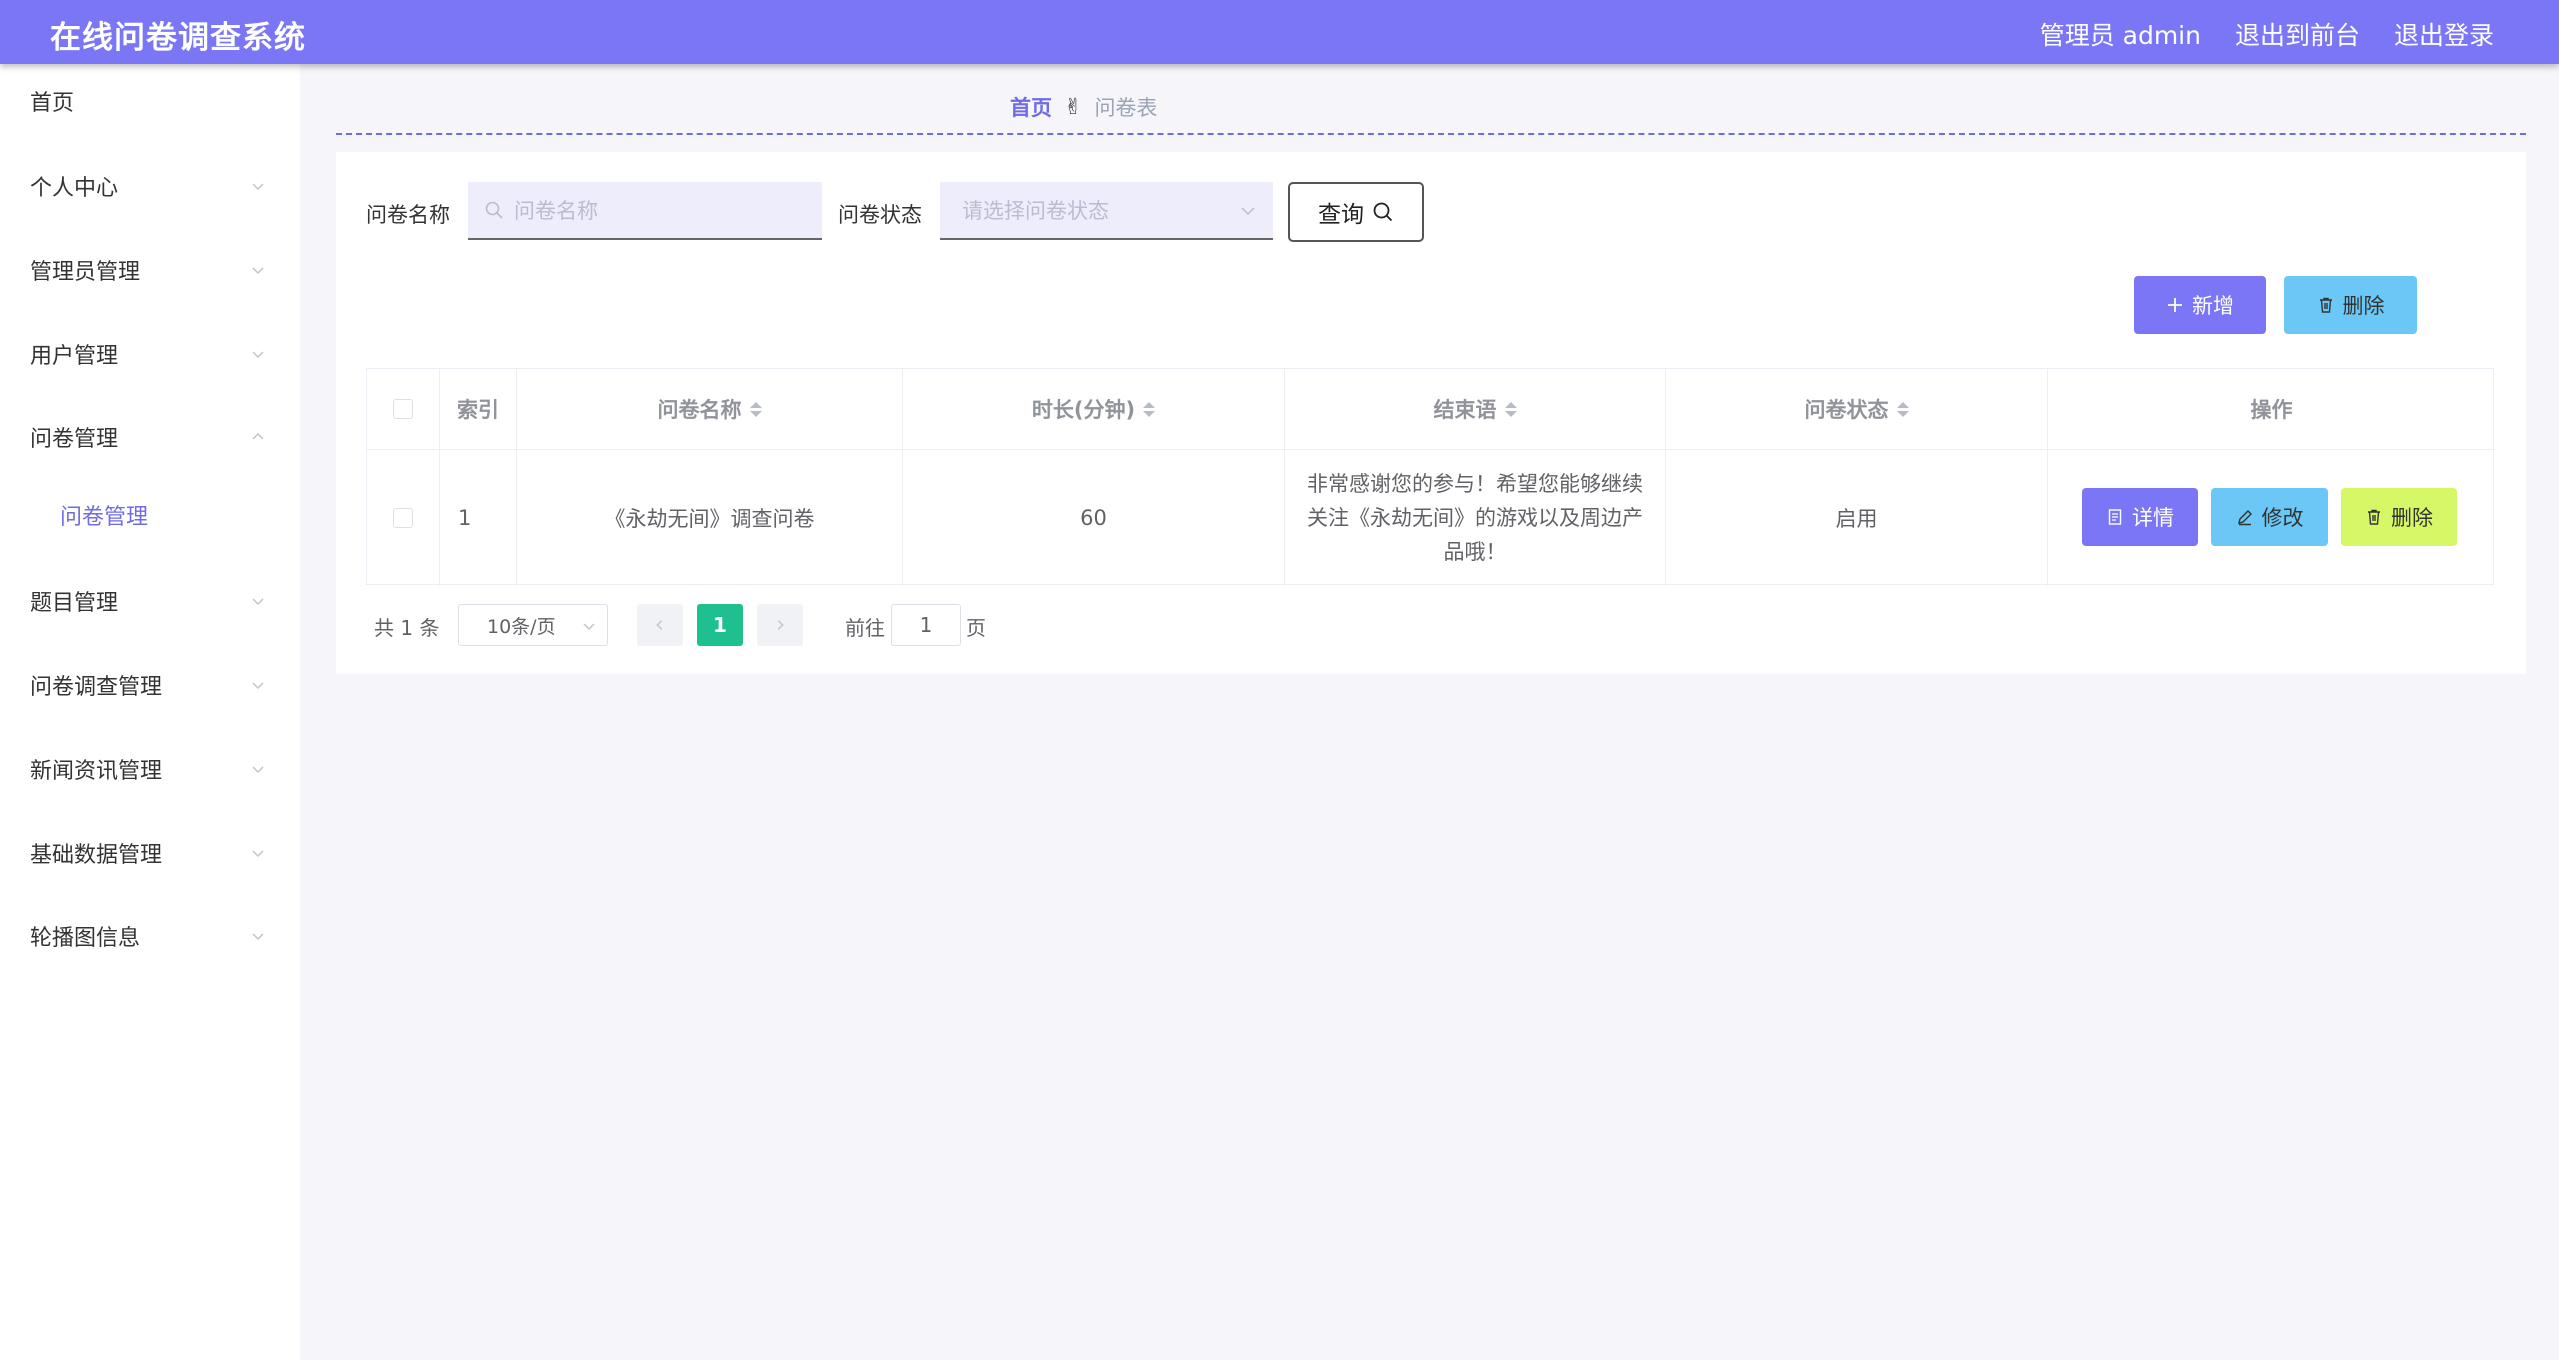 The image size is (2559, 1360). Describe the element at coordinates (150, 101) in the screenshot. I see `sidebar-item-home: 首页` at that location.